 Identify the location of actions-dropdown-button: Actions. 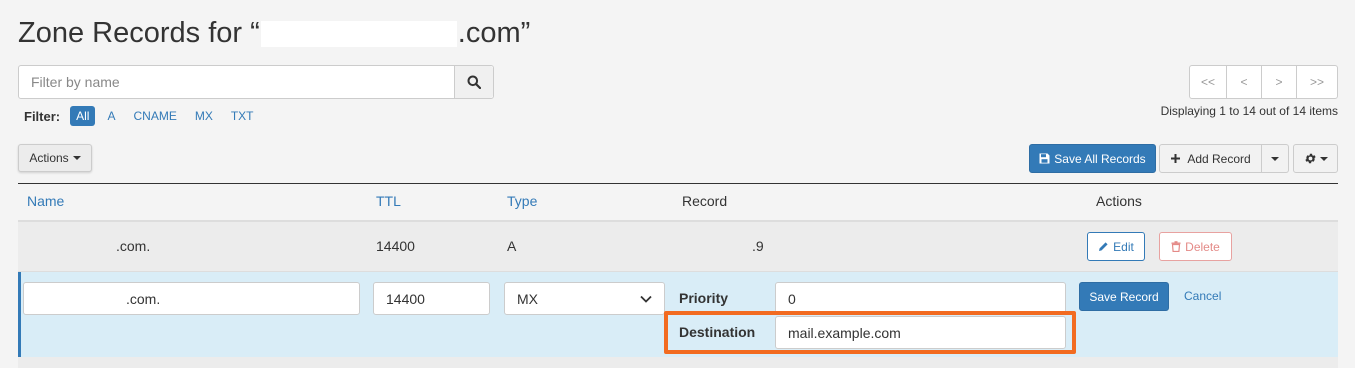
(55, 158).